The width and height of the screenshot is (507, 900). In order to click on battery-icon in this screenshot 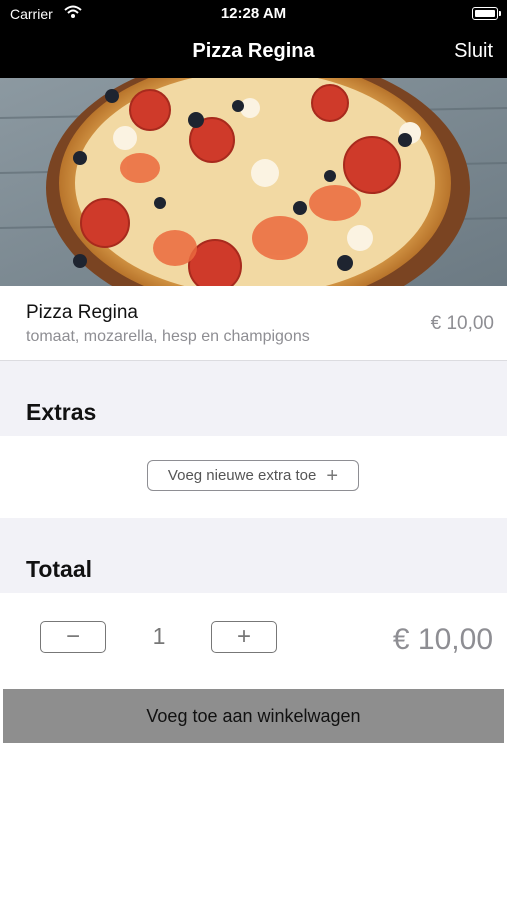, I will do `click(486, 13)`.